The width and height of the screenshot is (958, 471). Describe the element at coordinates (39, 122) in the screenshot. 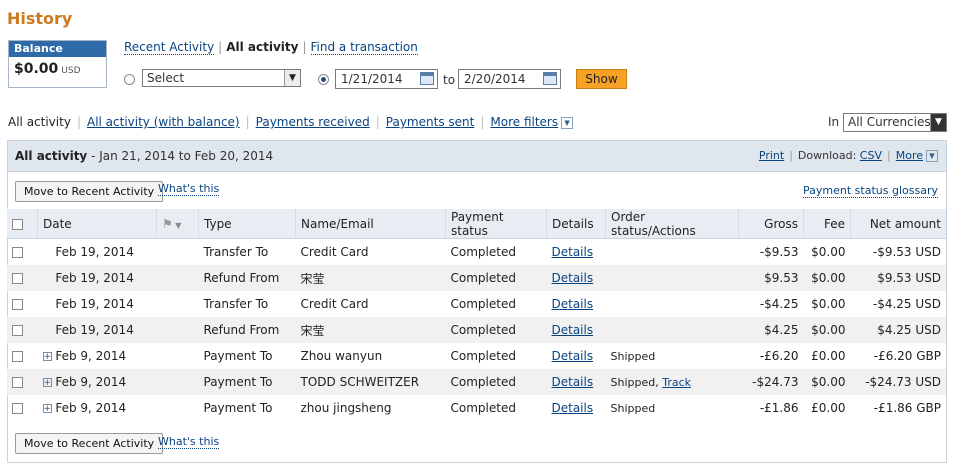

I see `filter-all-activity: All activity` at that location.